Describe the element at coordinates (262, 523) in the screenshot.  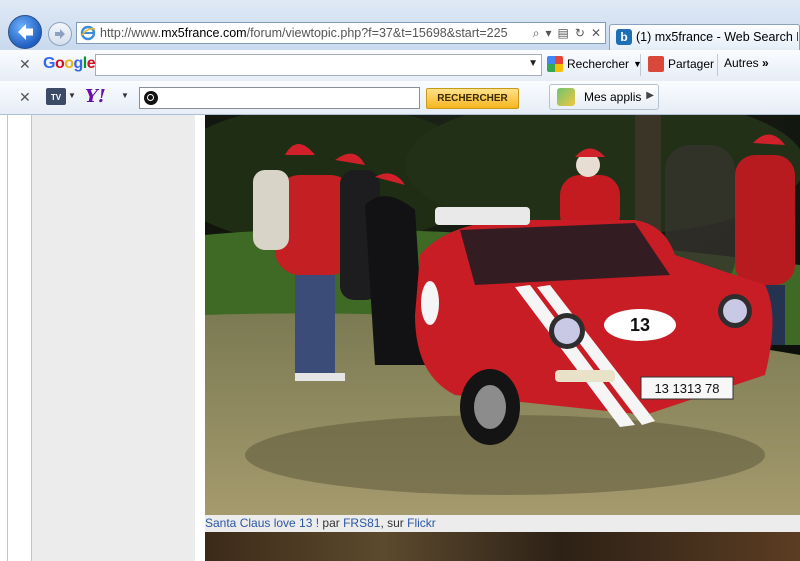
I see `caption-title-link: Santa Claus love 13 !` at that location.